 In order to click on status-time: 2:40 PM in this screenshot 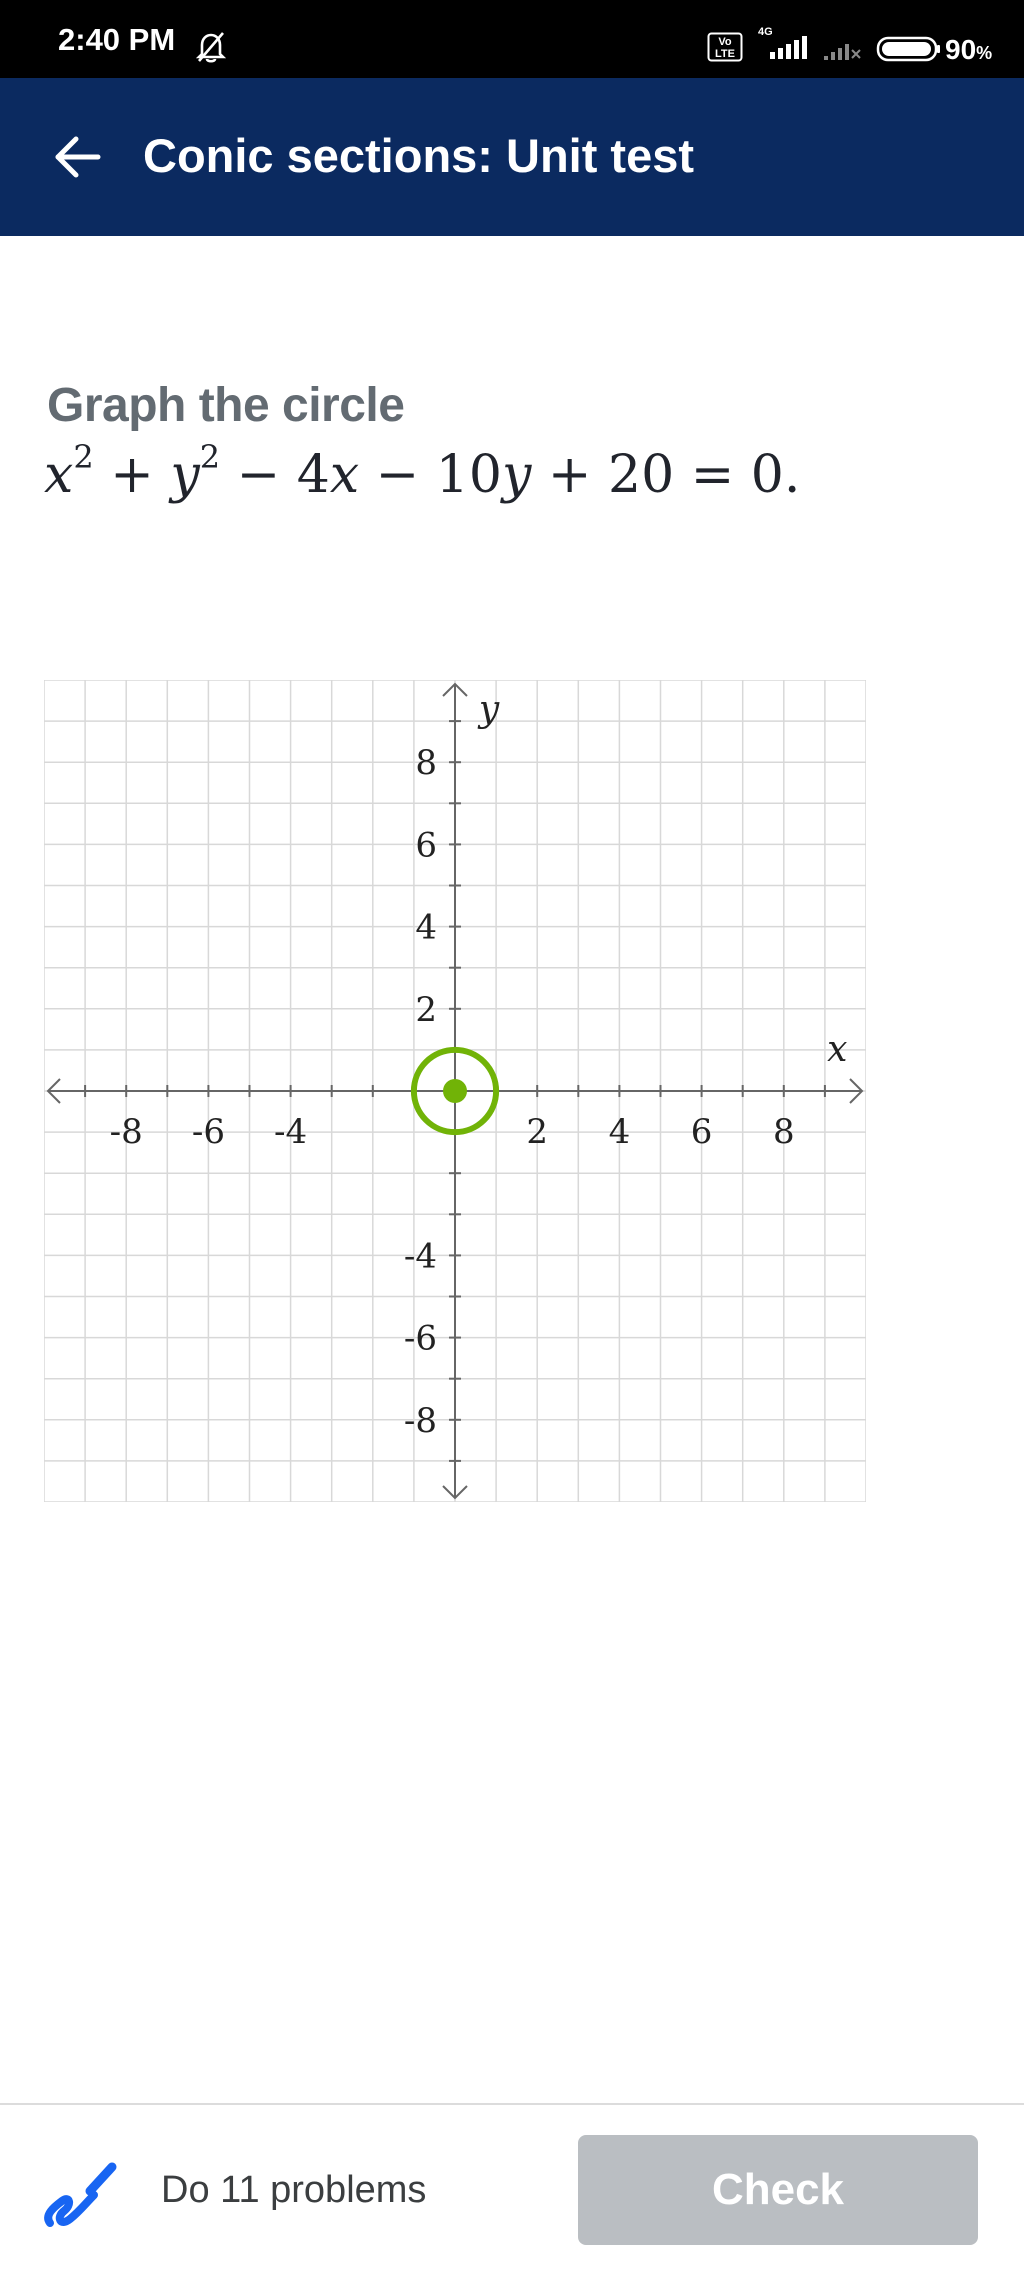, I will do `click(117, 39)`.